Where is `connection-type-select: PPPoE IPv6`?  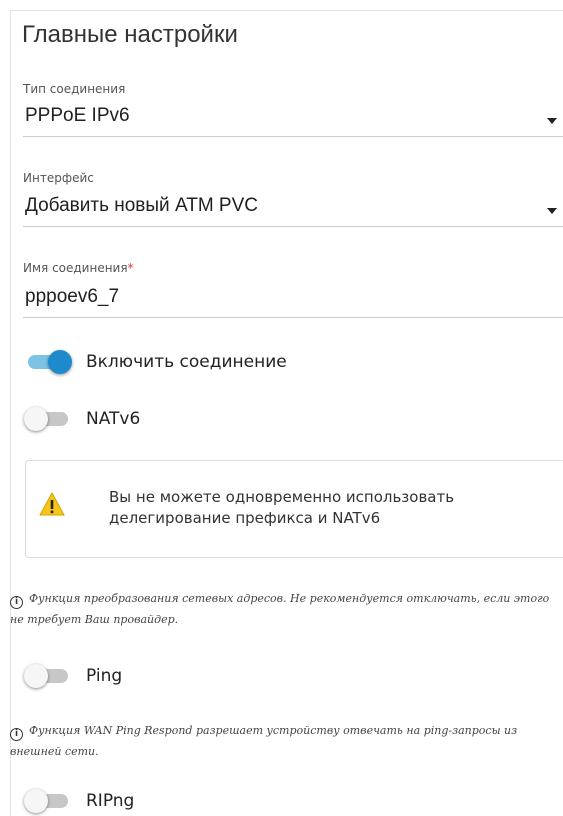 connection-type-select: PPPoE IPv6 is located at coordinates (293, 120).